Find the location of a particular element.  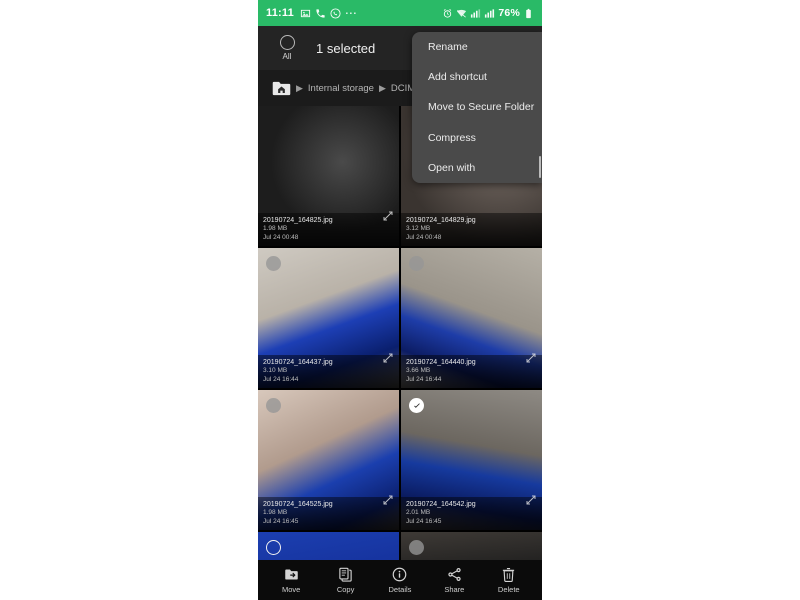

thumbnail-meta: 20190724_164825.jpg 1.98 MB Jul 24 00:48 is located at coordinates (328, 229).